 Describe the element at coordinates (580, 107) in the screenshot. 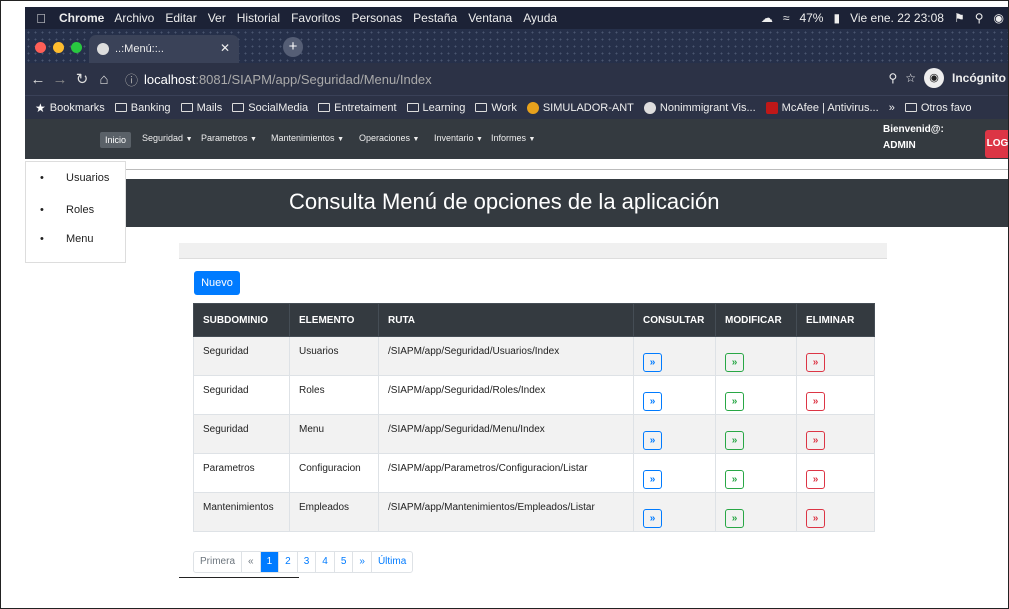

I see `bookmark-simulador-ant: SIMULADOR-ANT` at that location.